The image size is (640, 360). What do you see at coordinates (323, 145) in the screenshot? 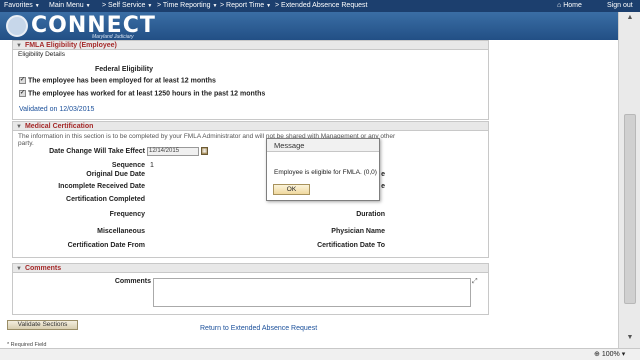
I see `message-dialog-title: Message` at bounding box center [323, 145].